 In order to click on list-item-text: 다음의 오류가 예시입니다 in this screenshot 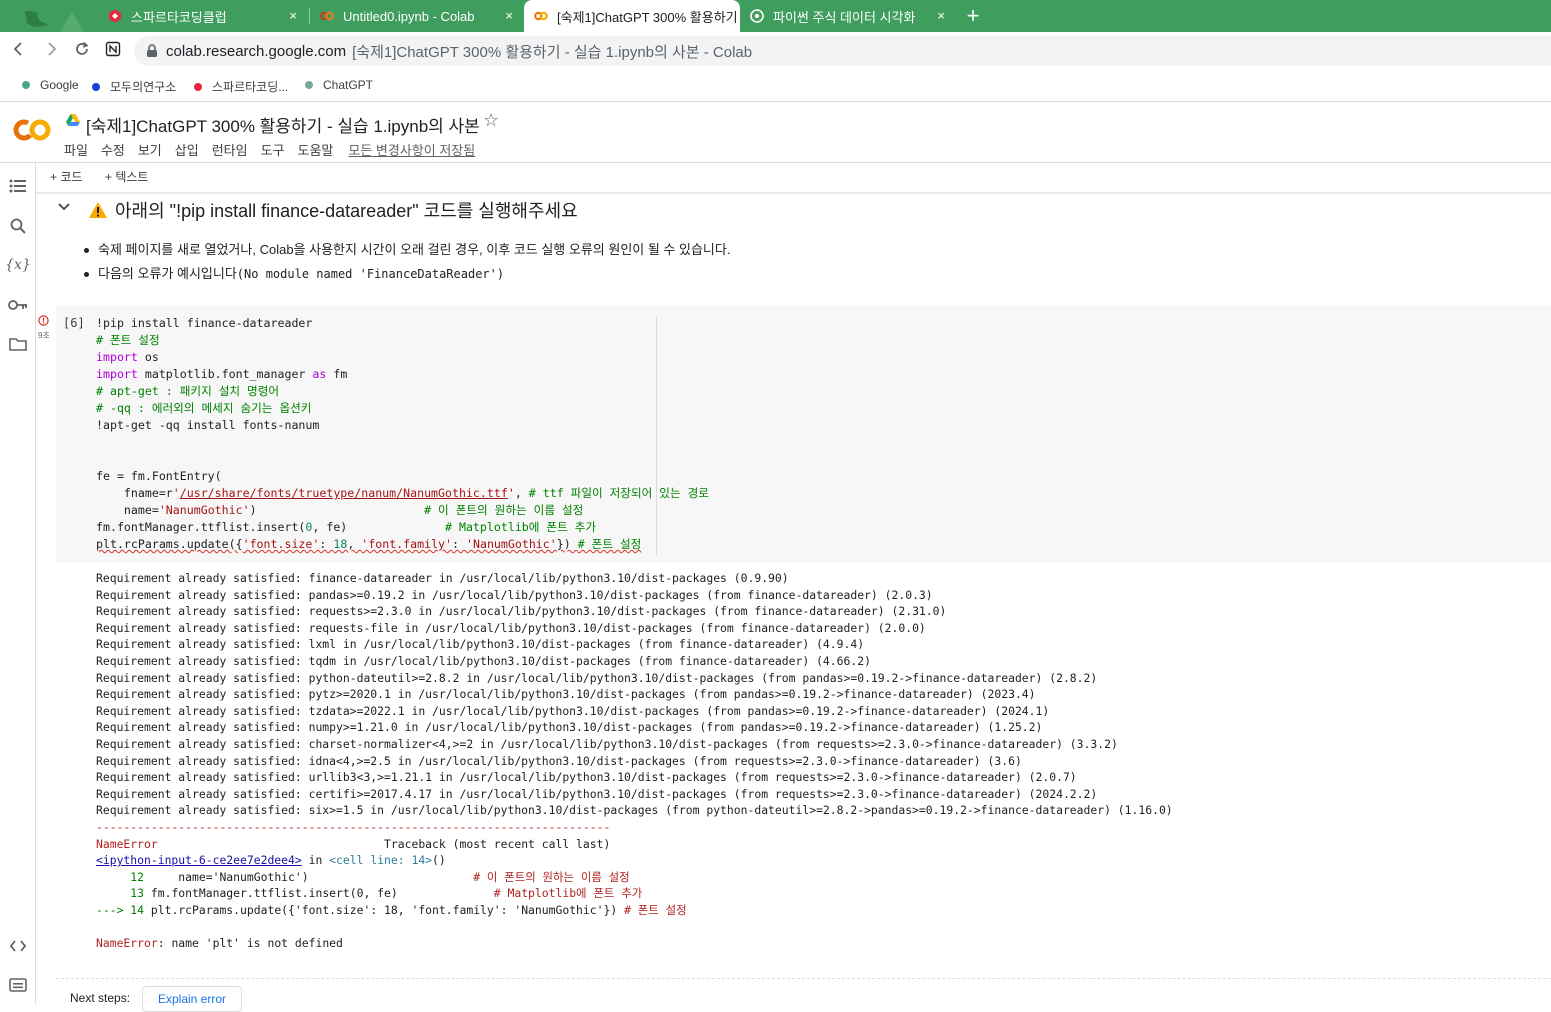, I will do `click(167, 273)`.